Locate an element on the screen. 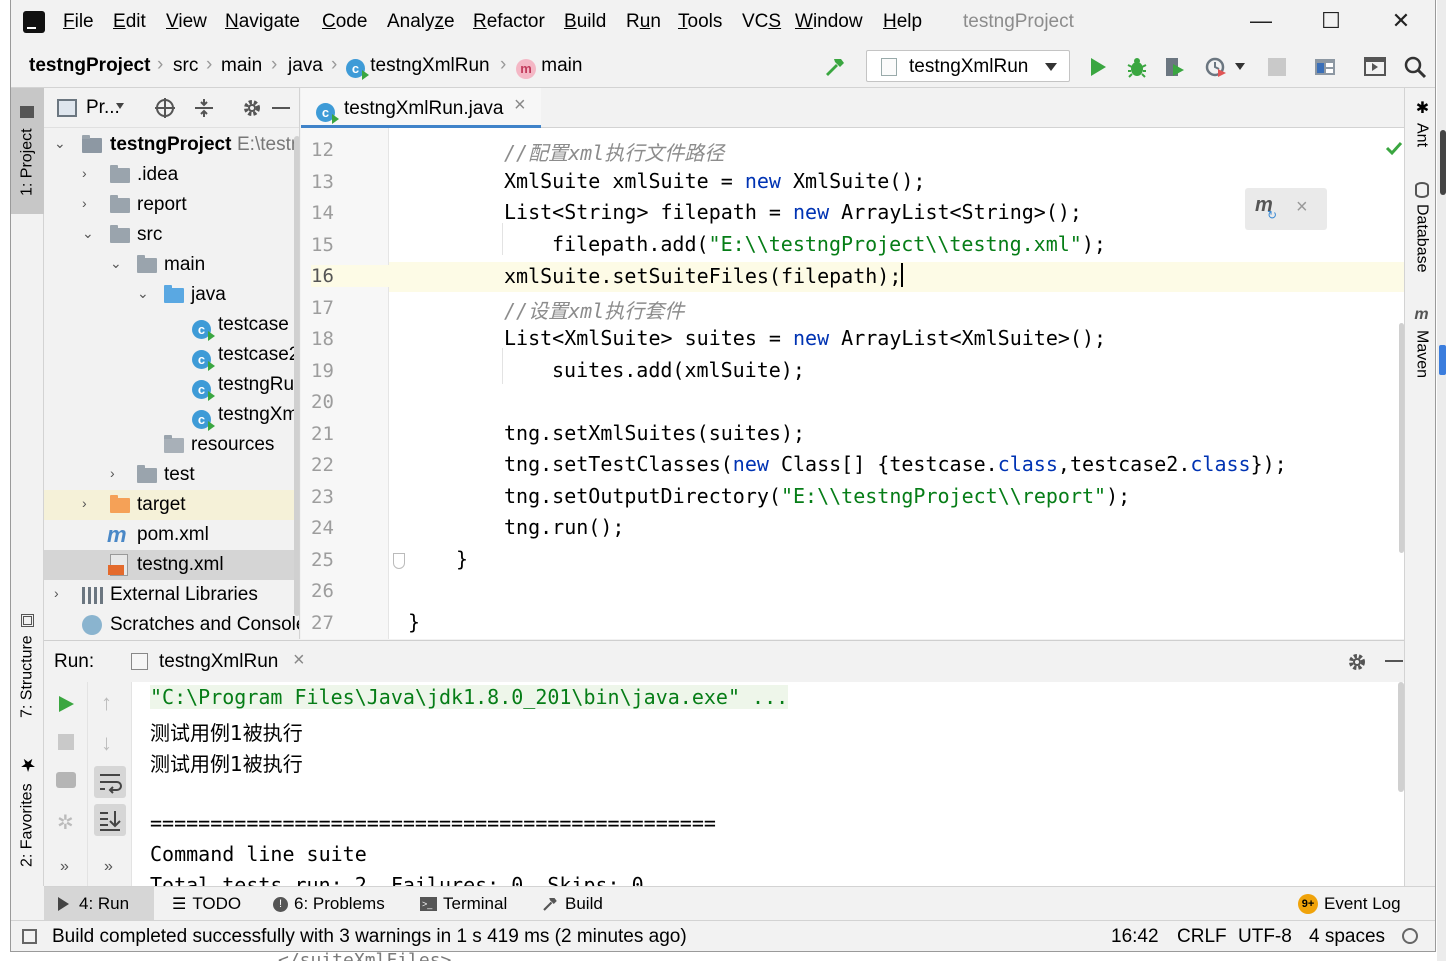 Image resolution: width=1446 pixels, height=961 pixels. menu-code: Code is located at coordinates (344, 22).